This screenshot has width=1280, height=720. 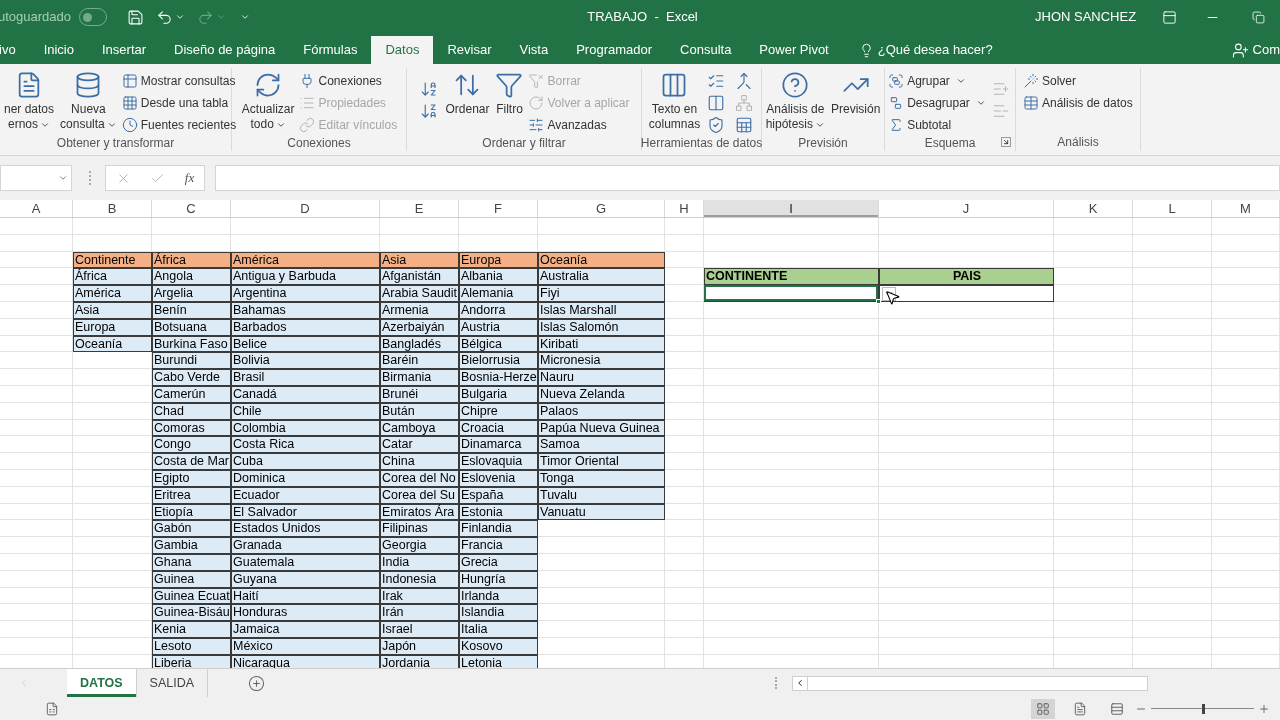 I want to click on ribbon-tab: Diseño de página, so click(x=225, y=50).